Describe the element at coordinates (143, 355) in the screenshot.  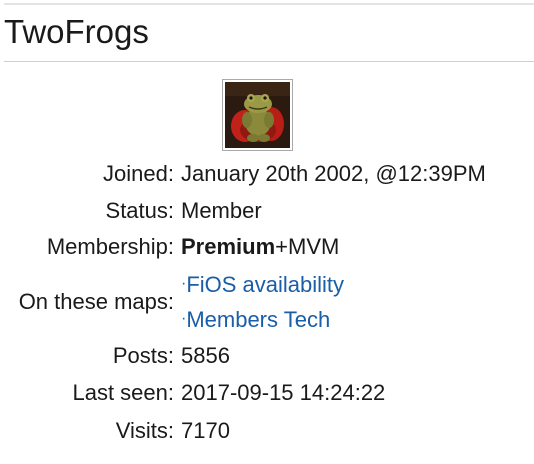
I see `posts-label: Posts:` at that location.